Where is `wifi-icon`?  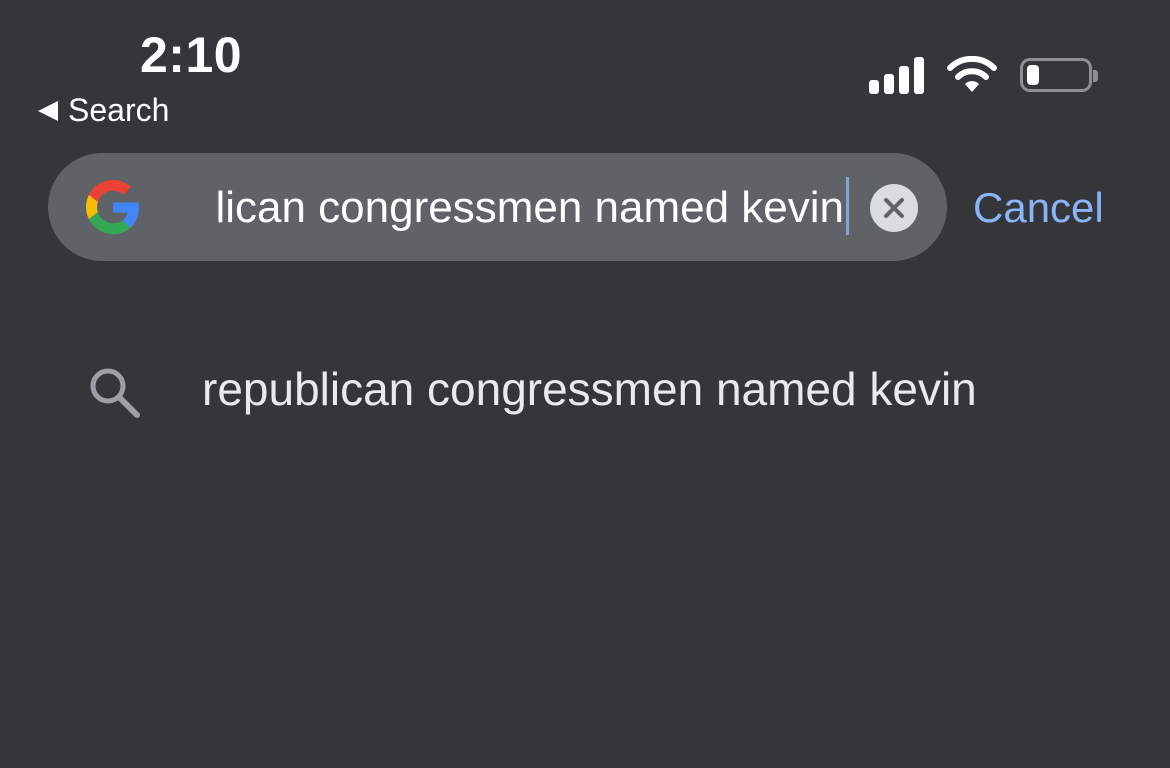
wifi-icon is located at coordinates (972, 74).